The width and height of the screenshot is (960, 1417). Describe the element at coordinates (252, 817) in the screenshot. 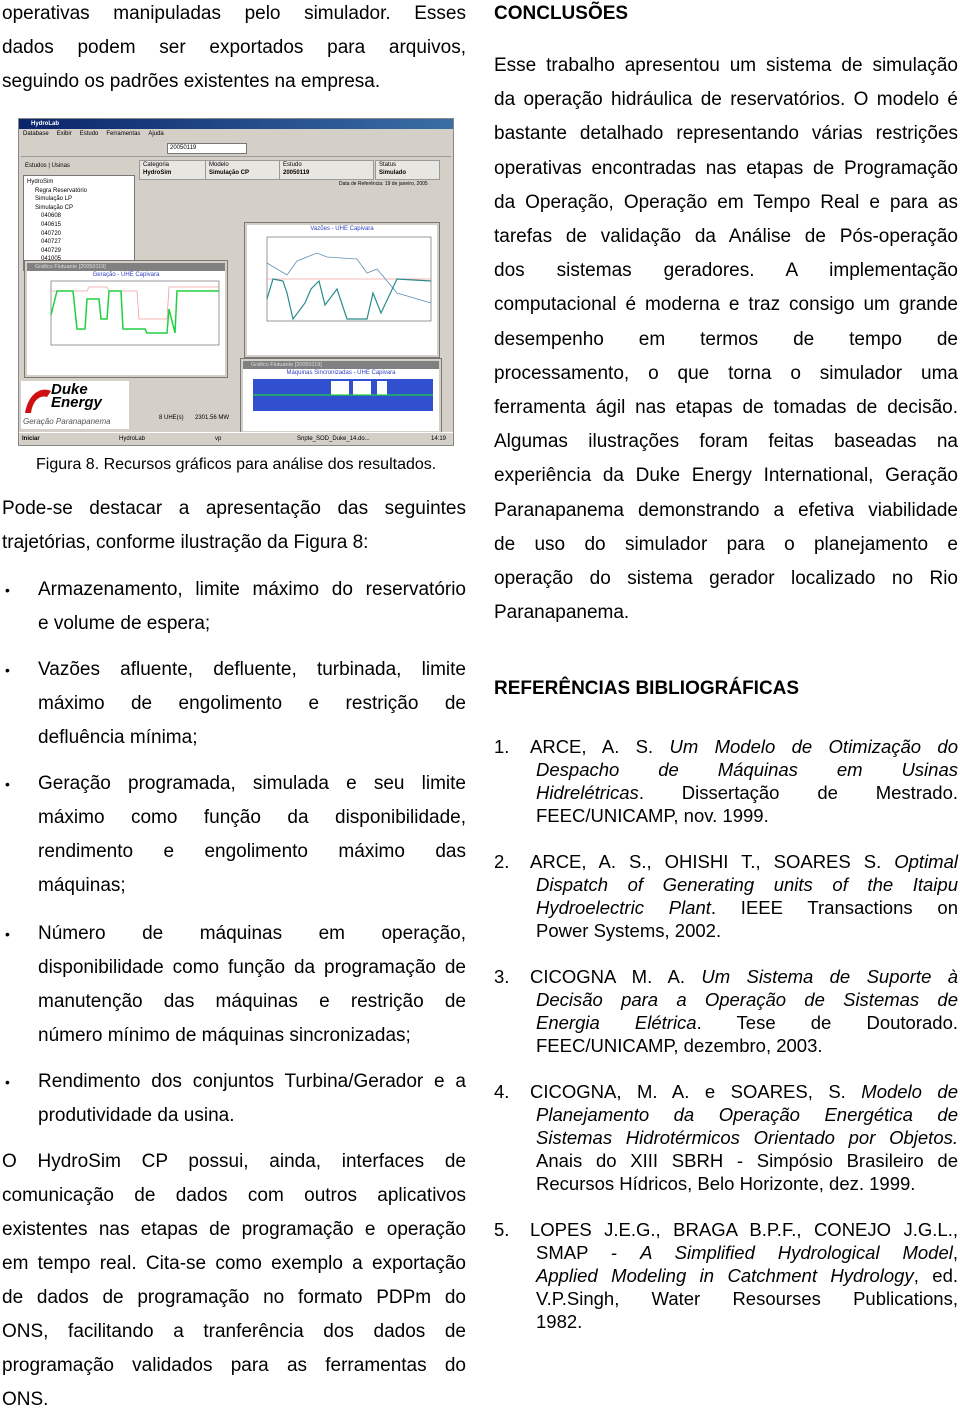

I see `text-line: máximo como função da disponibilidade,` at that location.